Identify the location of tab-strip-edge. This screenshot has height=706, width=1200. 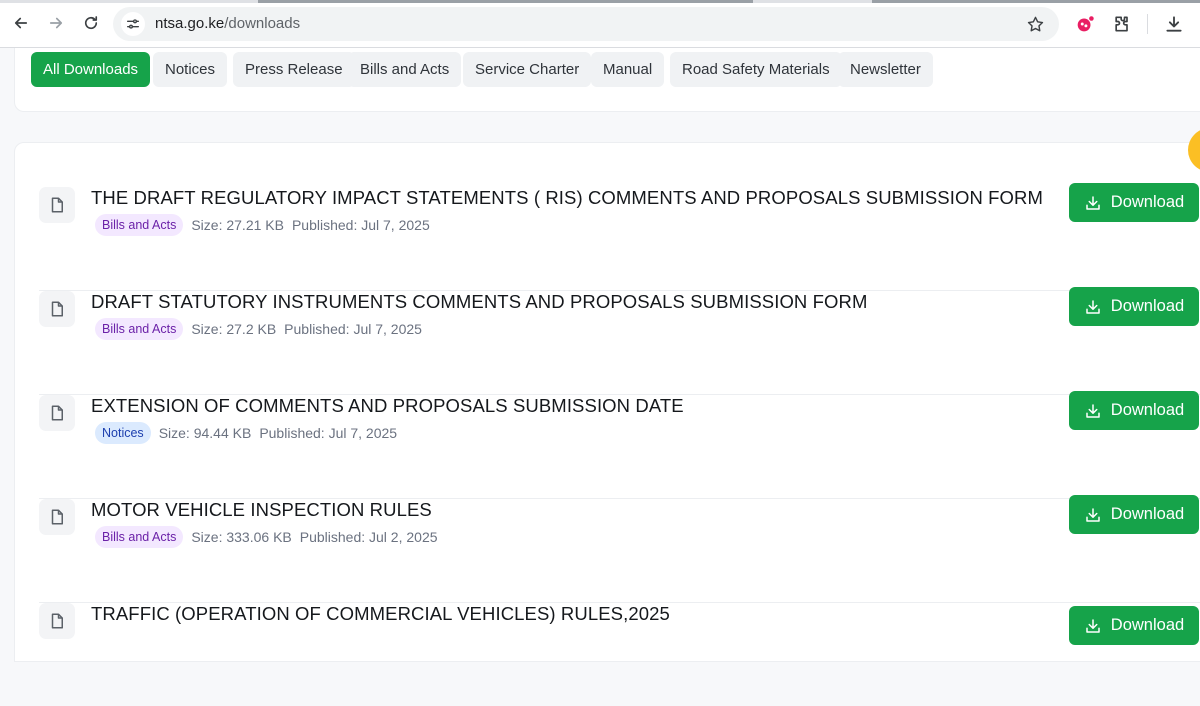
(600, 1).